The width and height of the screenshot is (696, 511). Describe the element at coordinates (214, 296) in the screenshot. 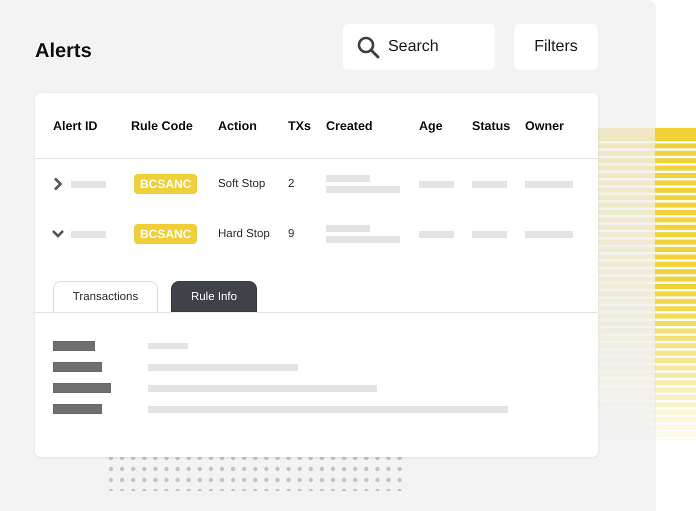

I see `tab: Rule Info` at that location.